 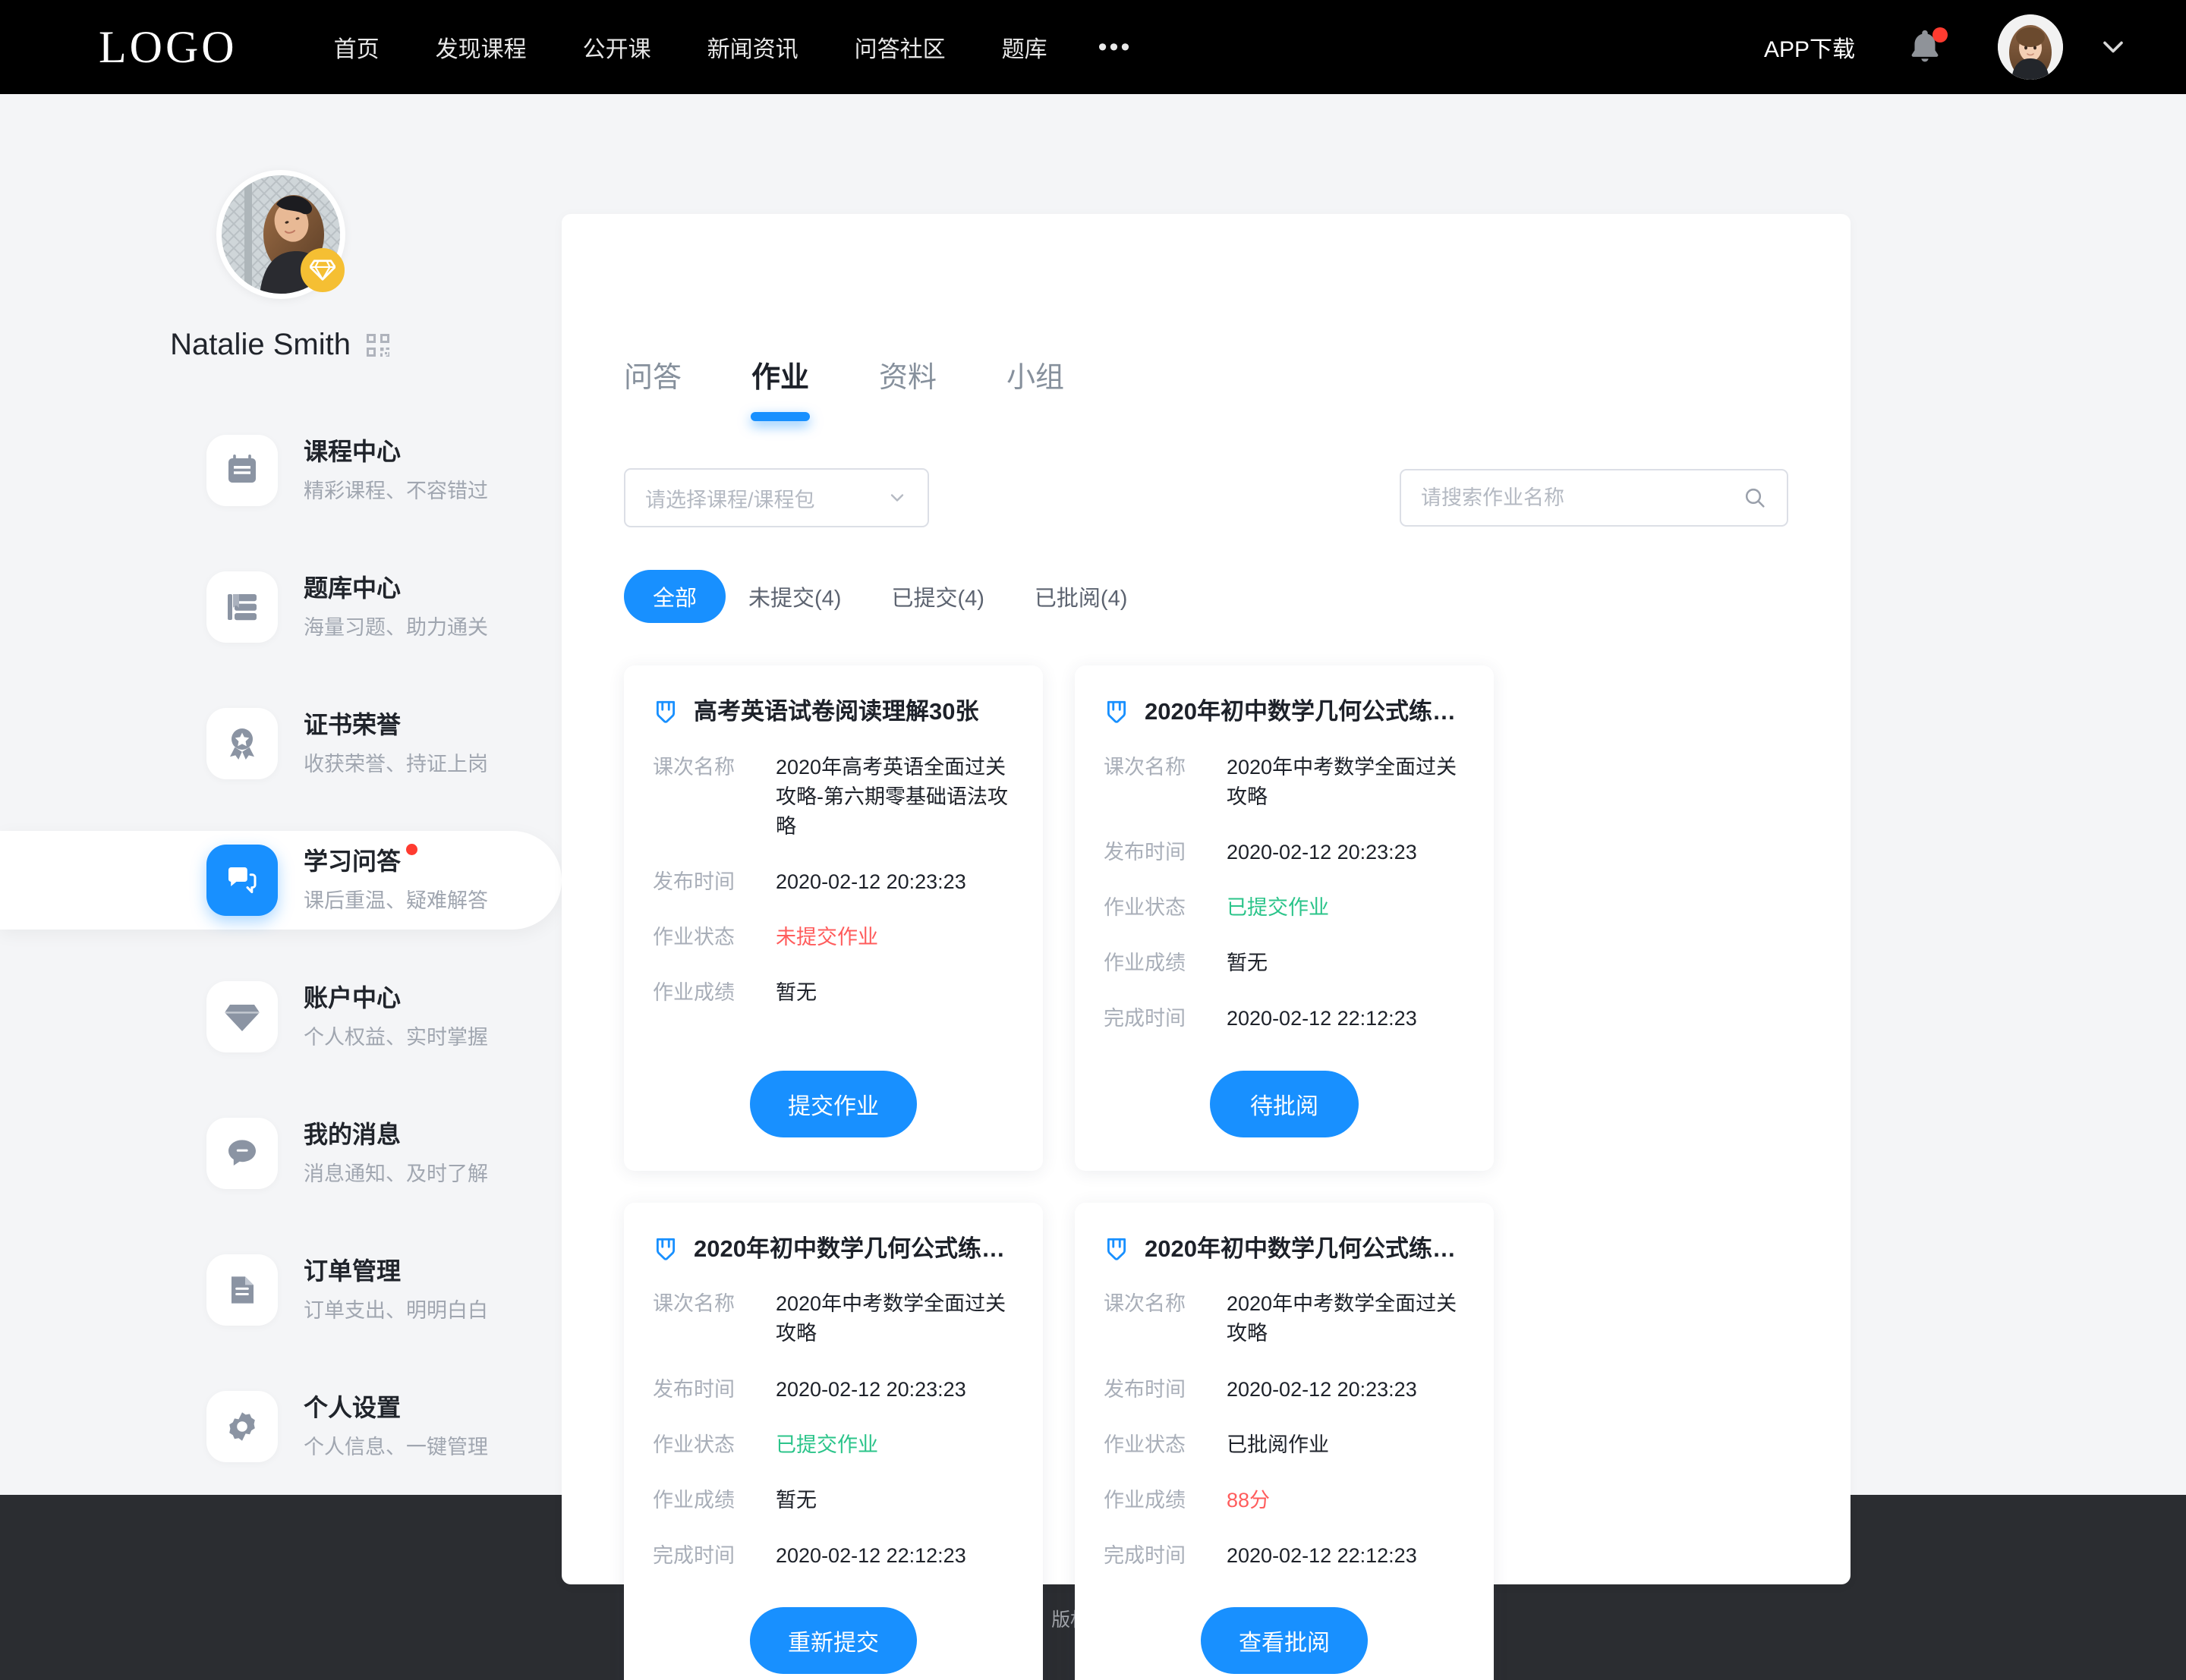 I want to click on notification-badge-dot, so click(x=1940, y=34).